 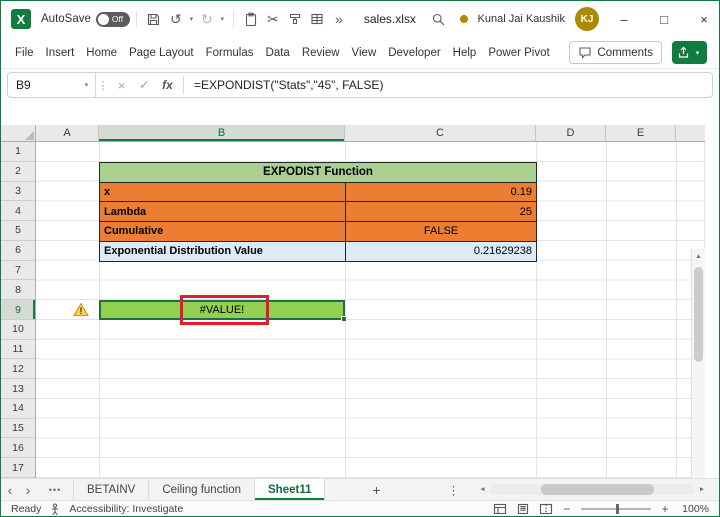 What do you see at coordinates (18, 369) in the screenshot?
I see `row-header: 12` at bounding box center [18, 369].